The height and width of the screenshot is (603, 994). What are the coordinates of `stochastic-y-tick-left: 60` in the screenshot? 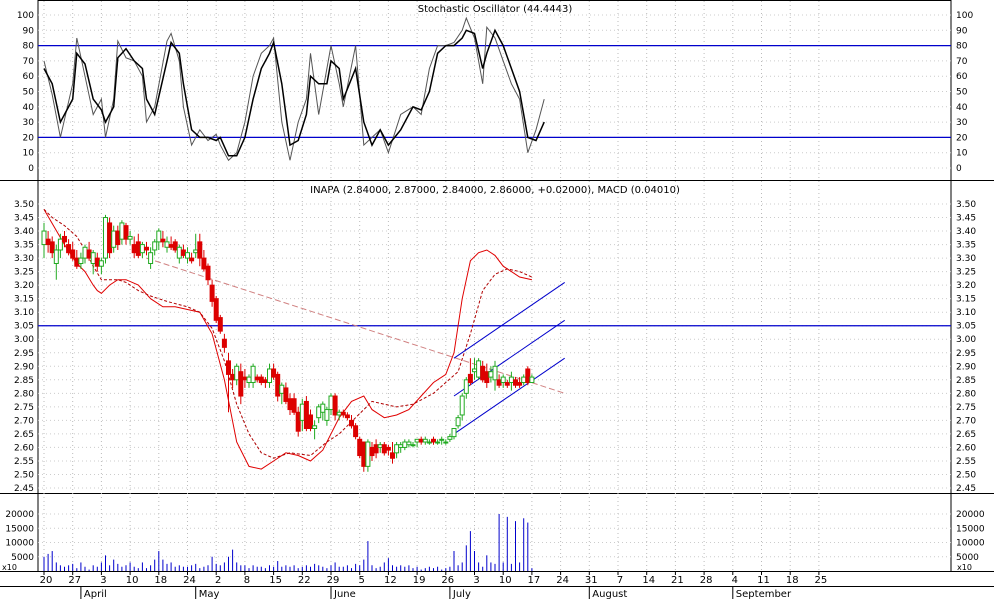 It's located at (29, 77).